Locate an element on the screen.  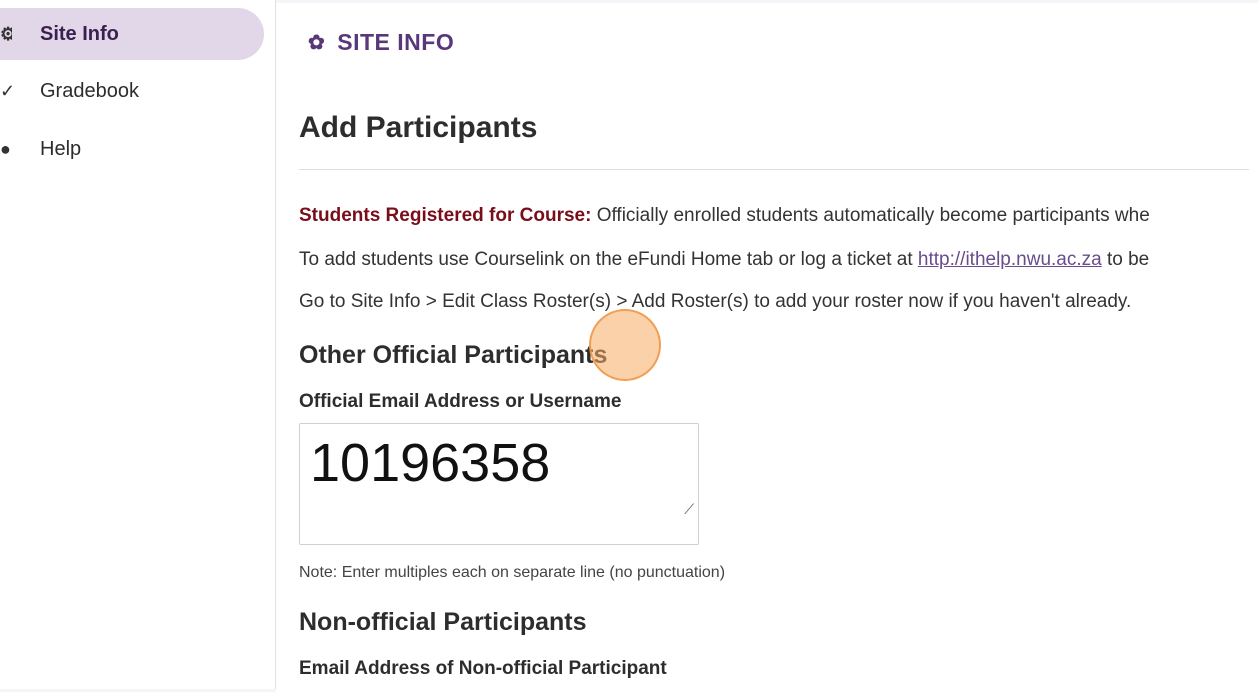
click-indicator is located at coordinates (625, 345).